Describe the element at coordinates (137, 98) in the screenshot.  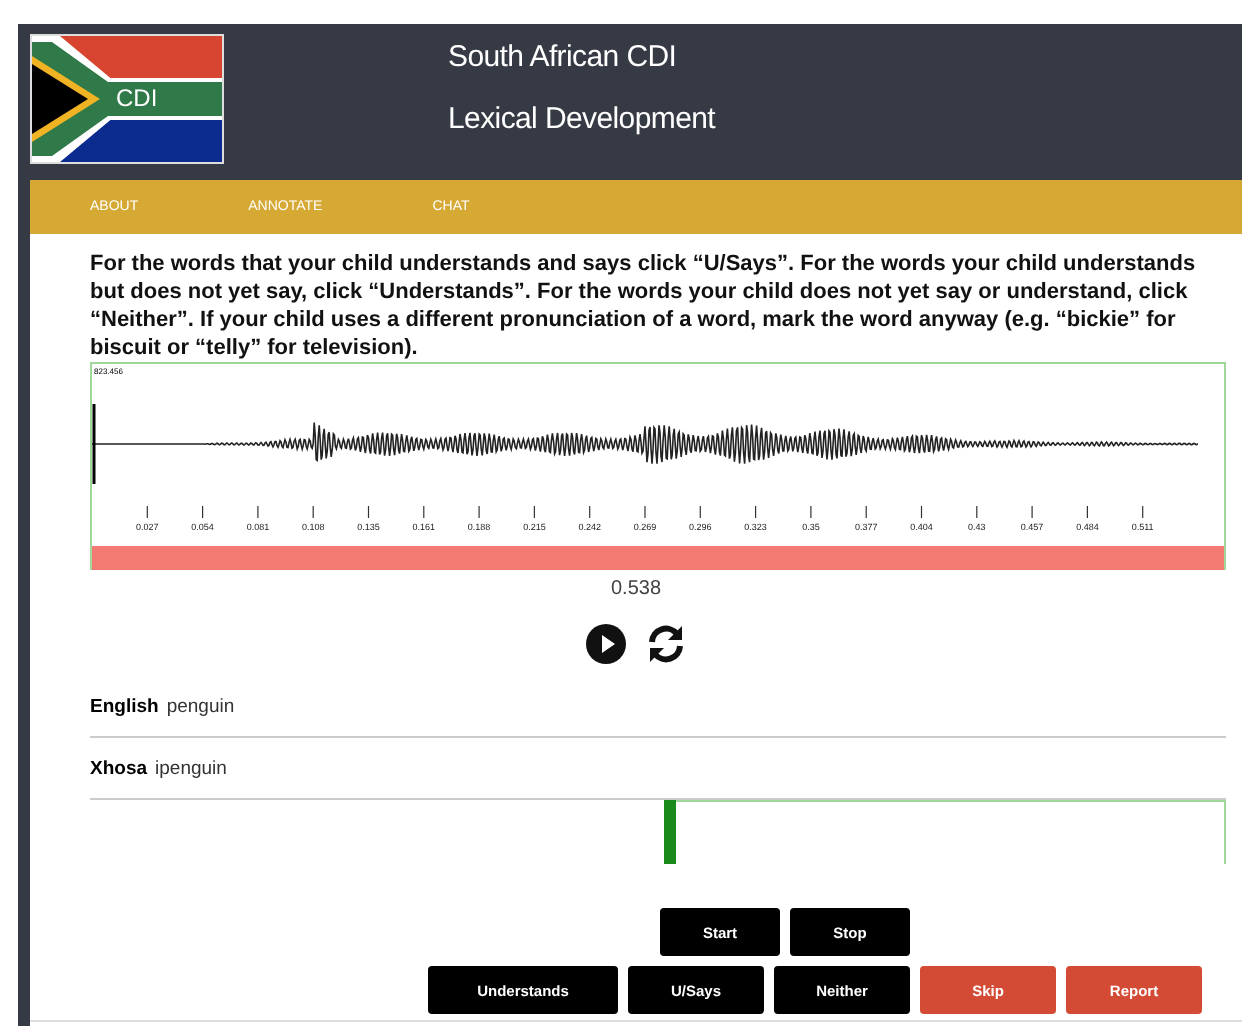
I see `logo-text: CDI` at that location.